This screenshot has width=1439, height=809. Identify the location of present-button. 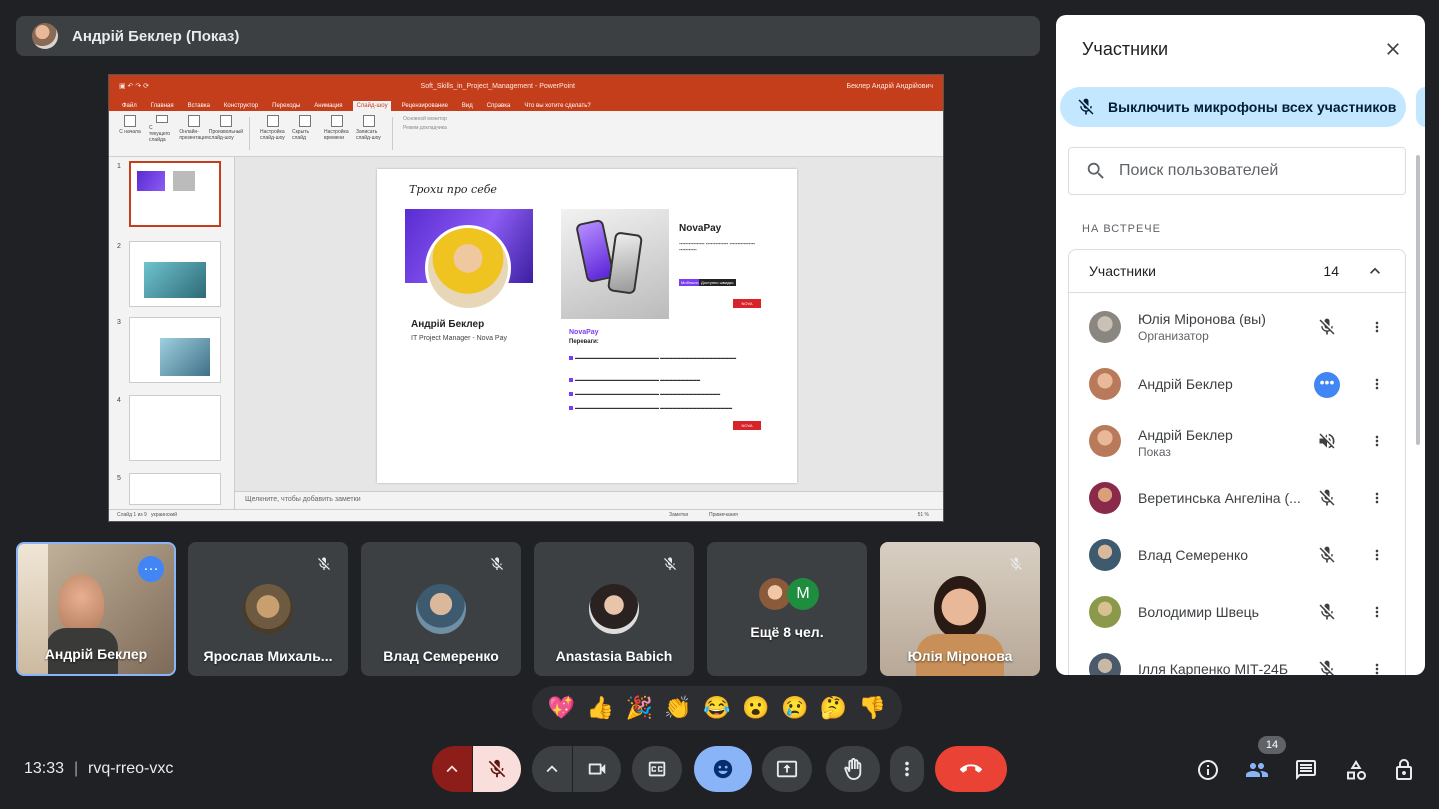
(787, 769).